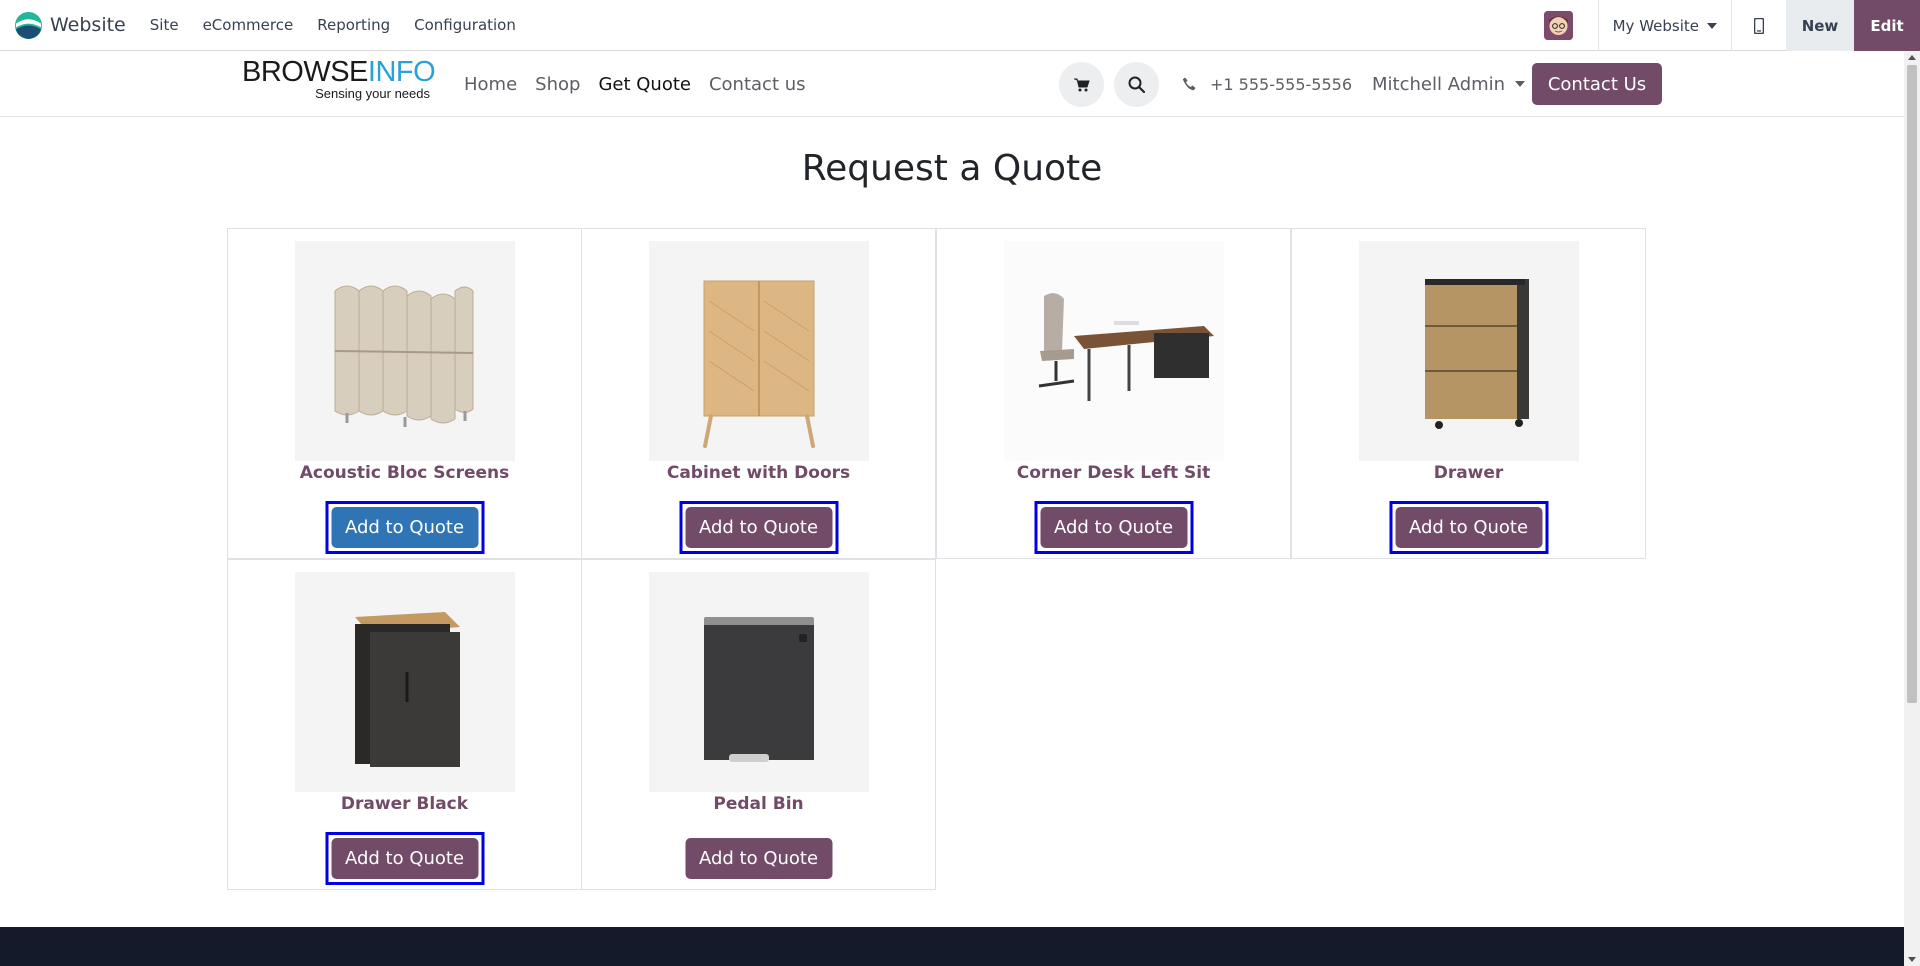  I want to click on search-icon, so click(1136, 84).